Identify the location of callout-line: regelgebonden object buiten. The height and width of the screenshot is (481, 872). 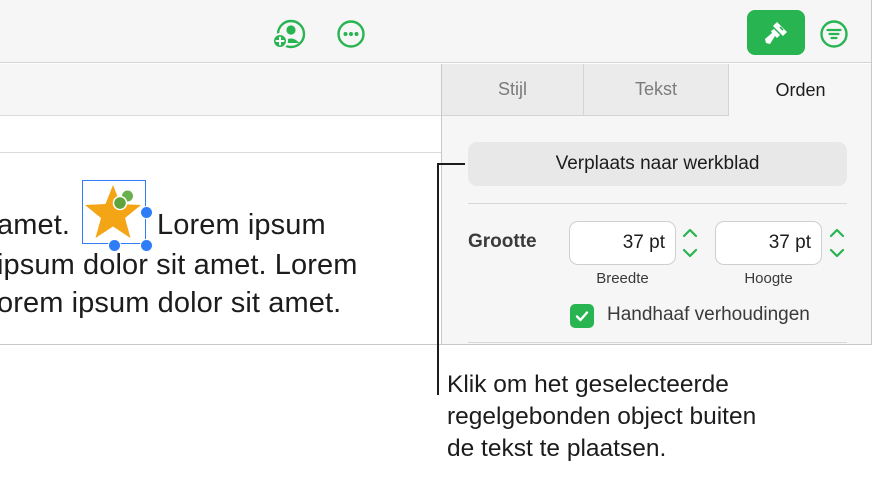
(602, 416).